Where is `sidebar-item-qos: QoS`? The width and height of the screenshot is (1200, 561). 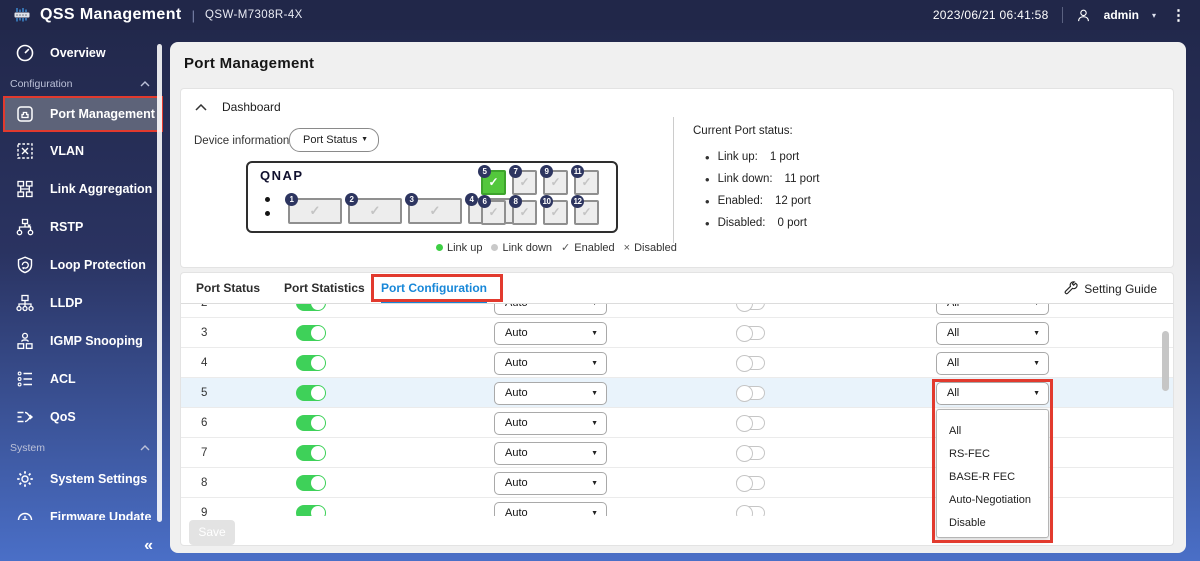
sidebar-item-qos: QoS is located at coordinates (83, 417).